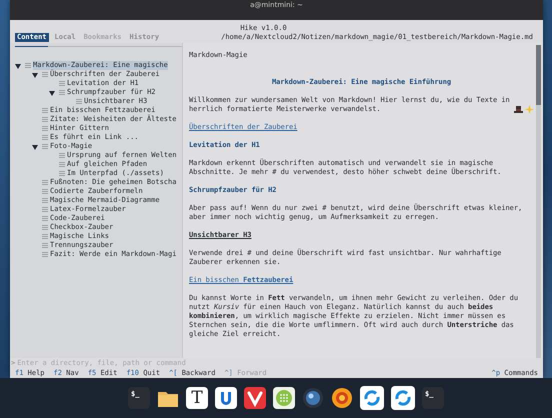 This screenshot has width=552, height=418. What do you see at coordinates (255, 398) in the screenshot?
I see `v-letter-icon` at bounding box center [255, 398].